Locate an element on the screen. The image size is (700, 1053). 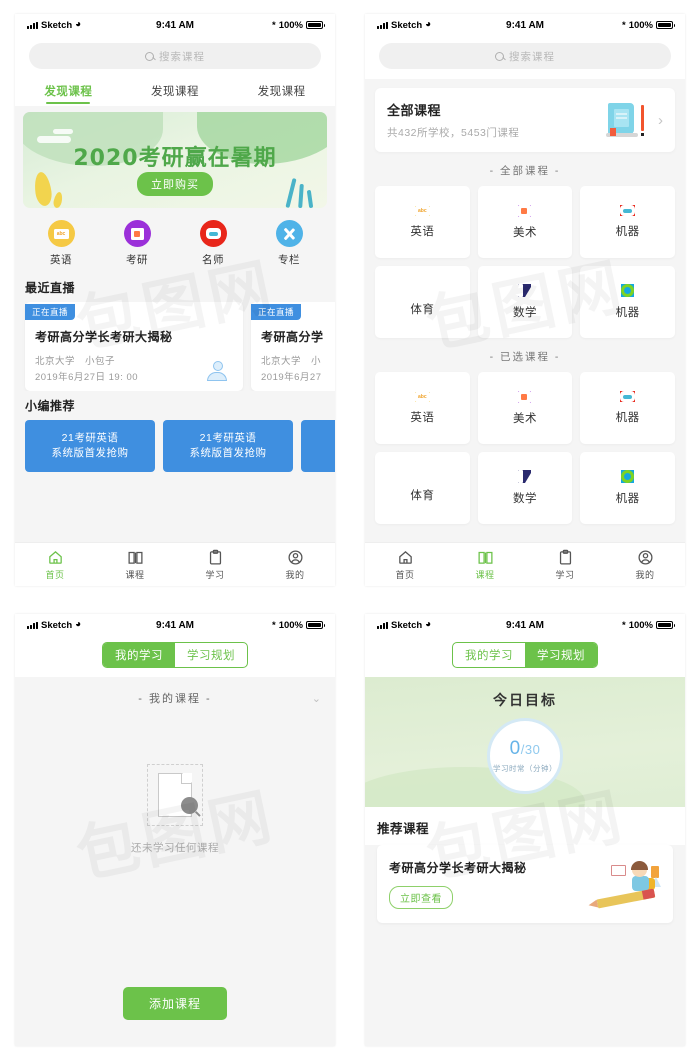
tab-label: 我的 is located at coordinates (645, 574).